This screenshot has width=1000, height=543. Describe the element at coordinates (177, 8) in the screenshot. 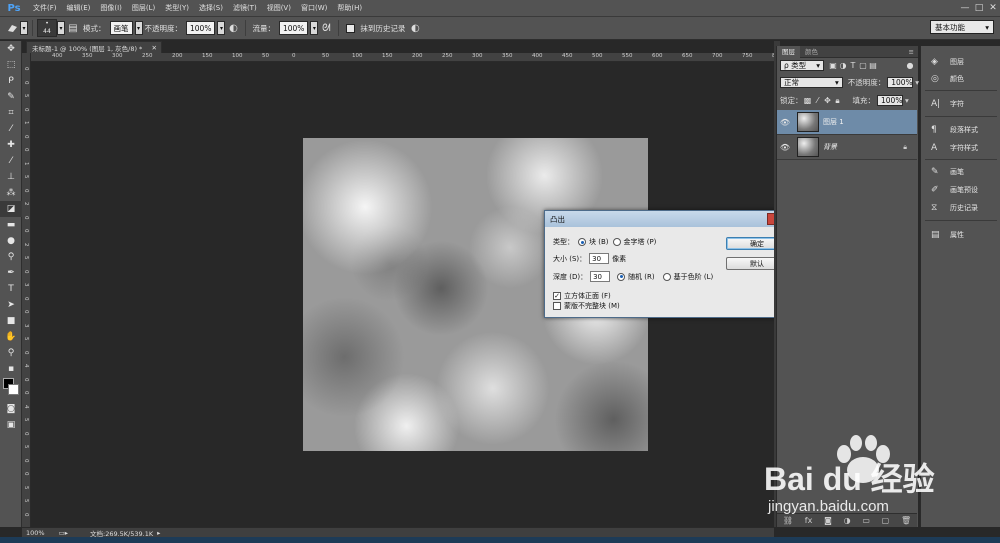

I see `menu-type: 类型(Y)` at that location.